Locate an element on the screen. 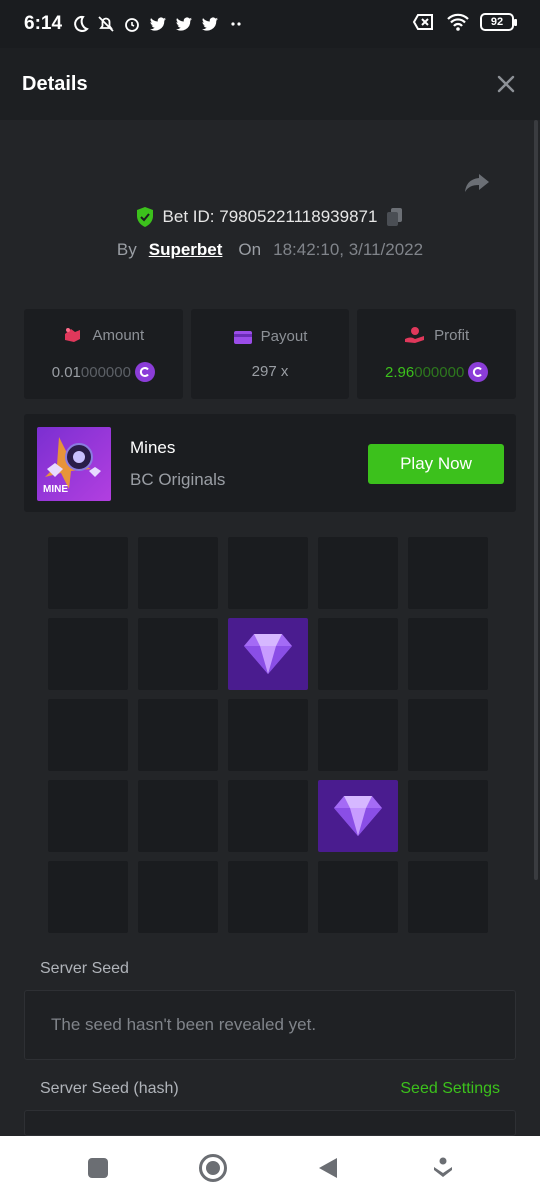 The height and width of the screenshot is (1200, 540). seed-settings-link: Seed Settings is located at coordinates (450, 1089).